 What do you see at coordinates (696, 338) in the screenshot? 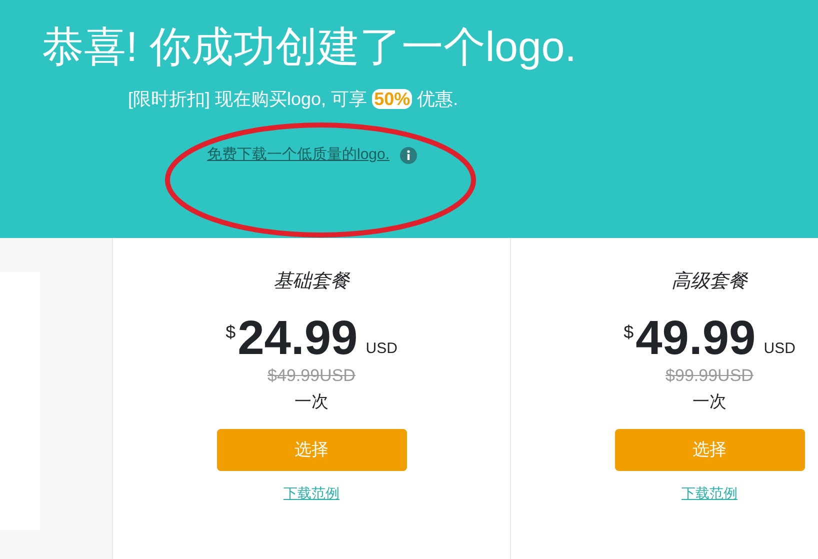
I see `price: 49.99` at bounding box center [696, 338].